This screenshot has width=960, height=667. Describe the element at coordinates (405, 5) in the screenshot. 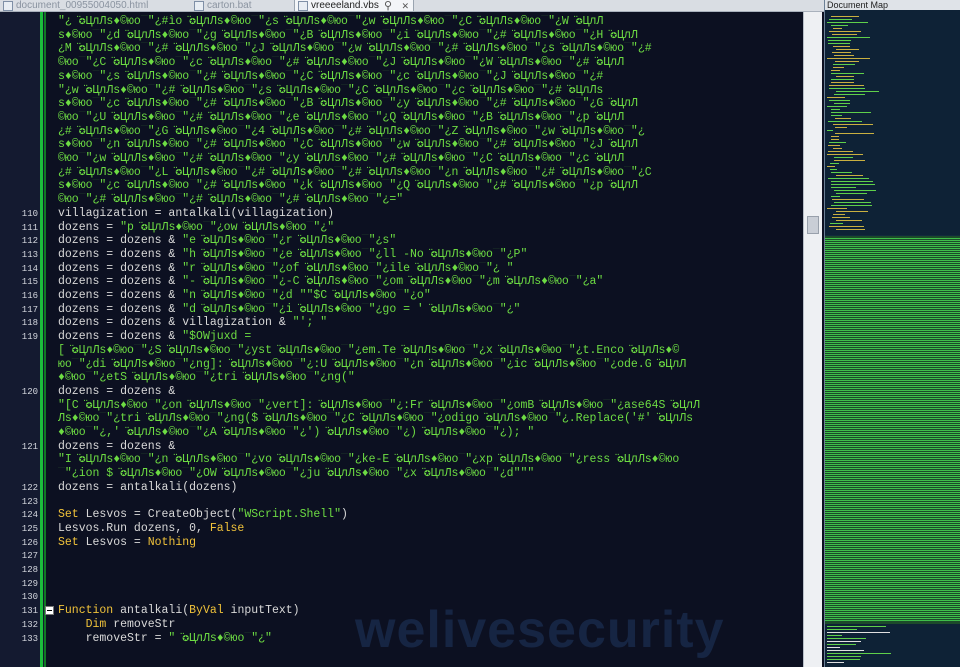

I see `close-tab-icon: ✕` at that location.